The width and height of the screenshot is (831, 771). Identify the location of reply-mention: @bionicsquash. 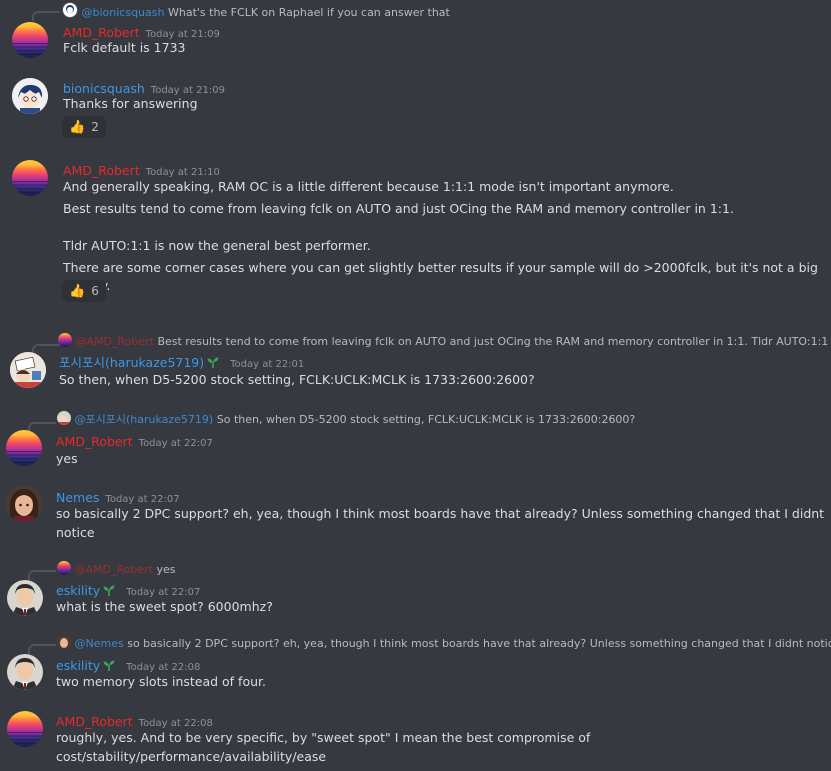
(123, 12).